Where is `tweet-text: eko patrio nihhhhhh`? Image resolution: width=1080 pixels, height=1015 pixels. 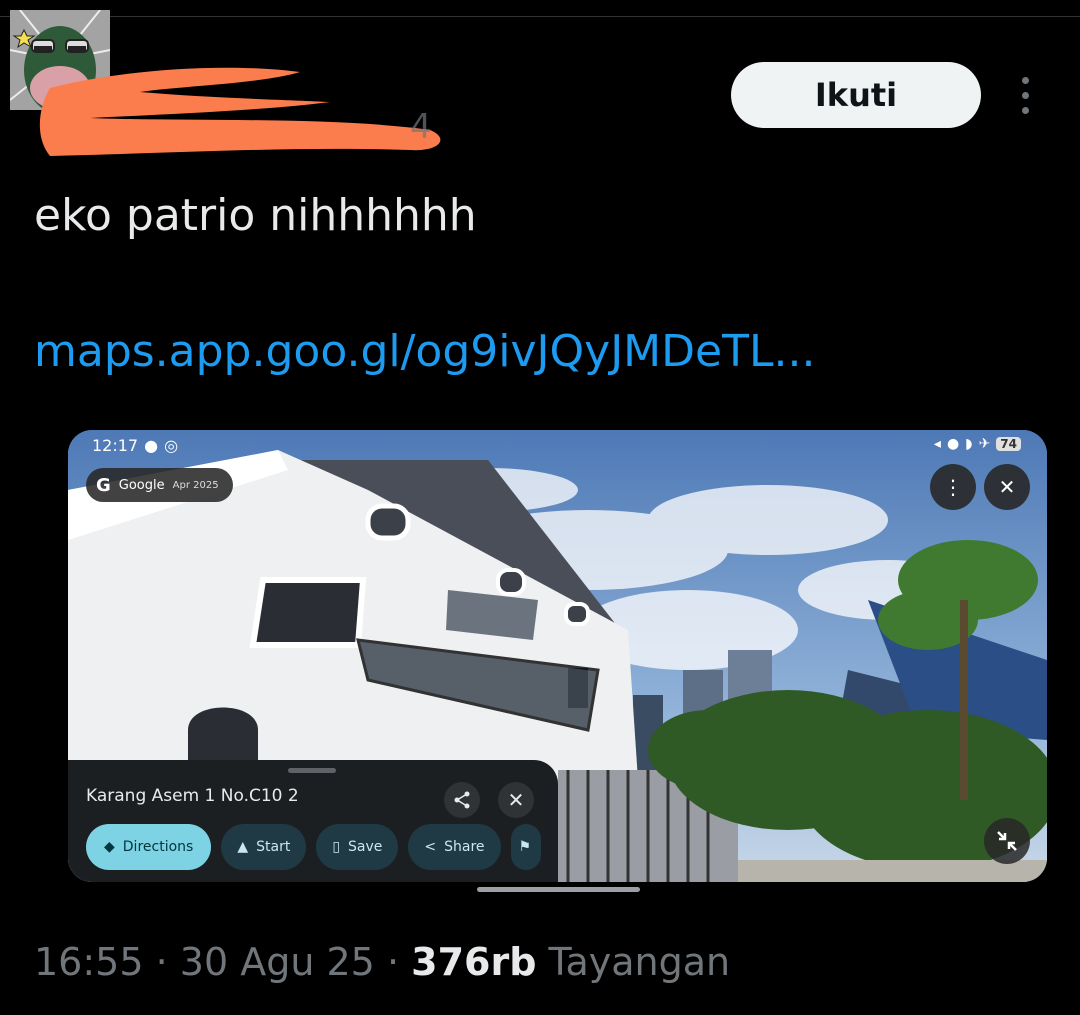 tweet-text: eko patrio nihhhhhh is located at coordinates (255, 215).